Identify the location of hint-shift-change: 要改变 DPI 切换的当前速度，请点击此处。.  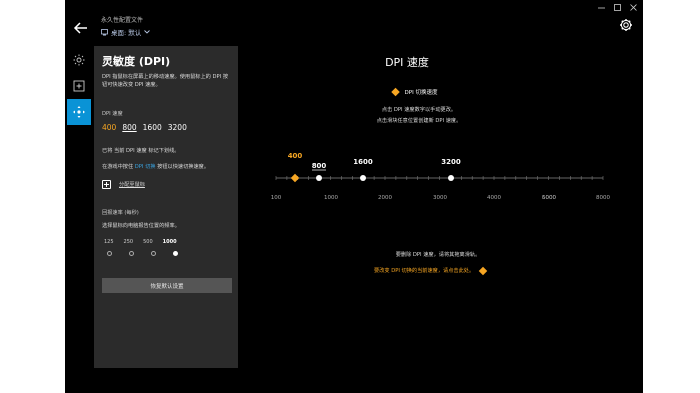
(431, 270).